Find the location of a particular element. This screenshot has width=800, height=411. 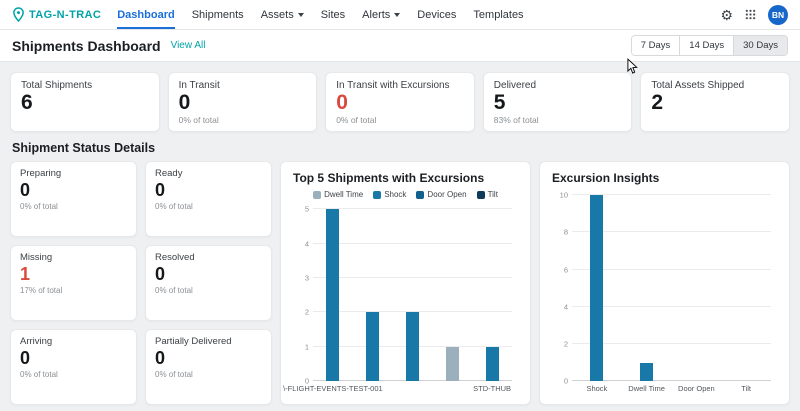

status-card-arriving: Arriving 0 0% of total is located at coordinates (73, 367).